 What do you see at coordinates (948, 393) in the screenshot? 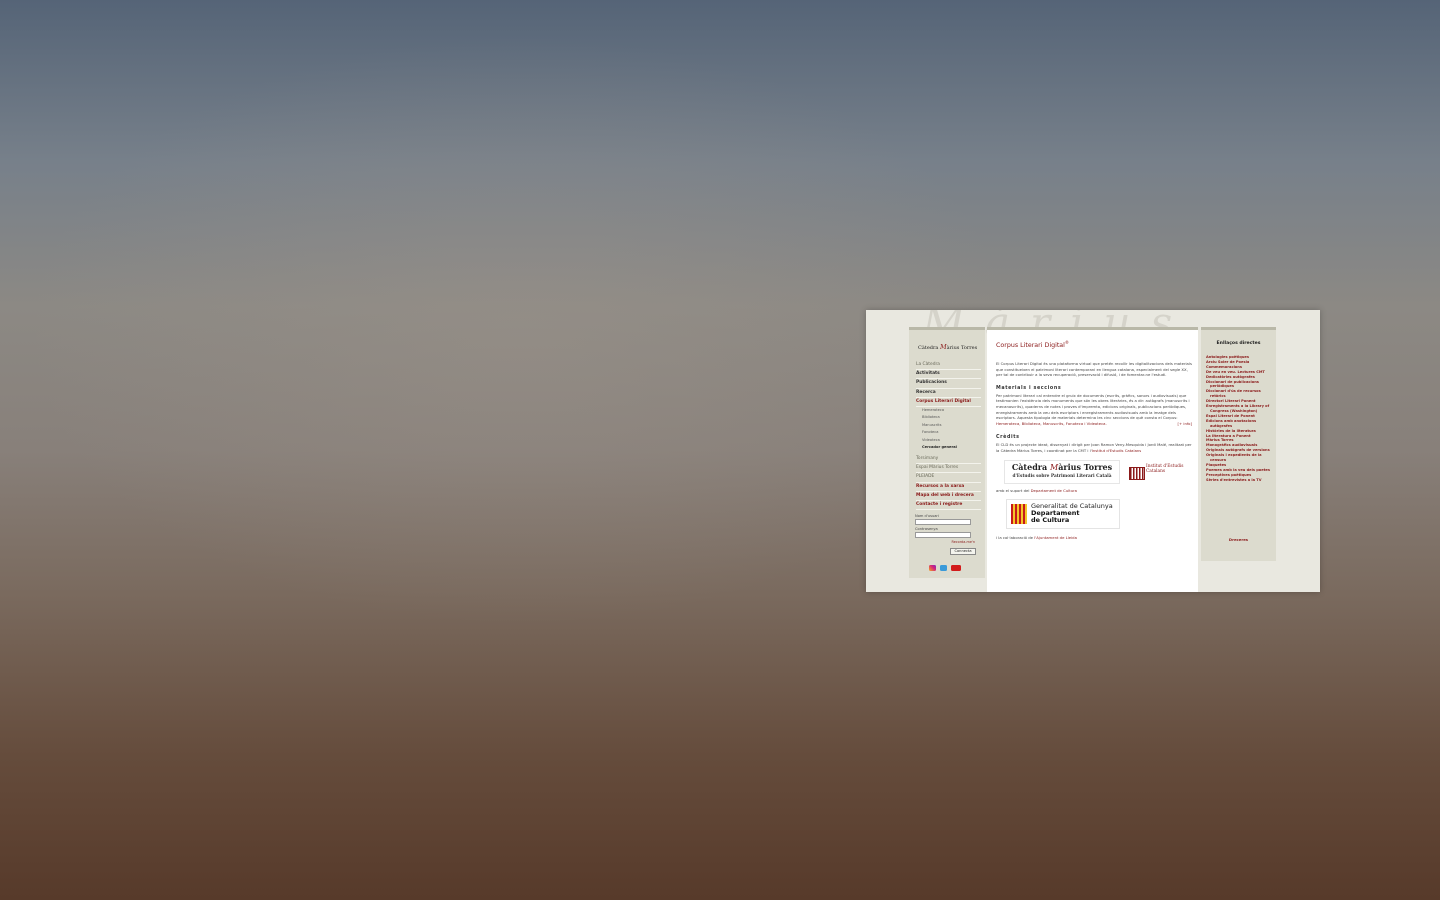
I see `nav-recerca: Recerca` at bounding box center [948, 393].